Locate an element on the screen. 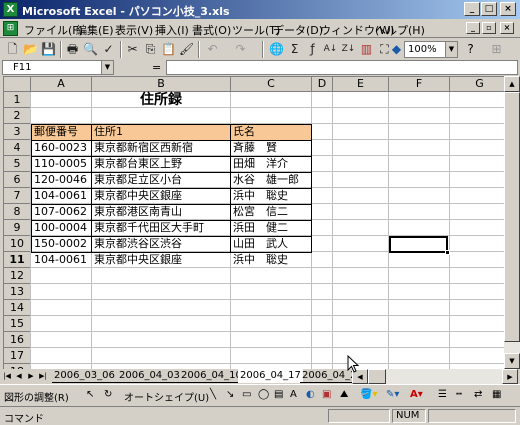 The height and width of the screenshot is (425, 520). next-sheet-icon: ▶ is located at coordinates (31, 376).